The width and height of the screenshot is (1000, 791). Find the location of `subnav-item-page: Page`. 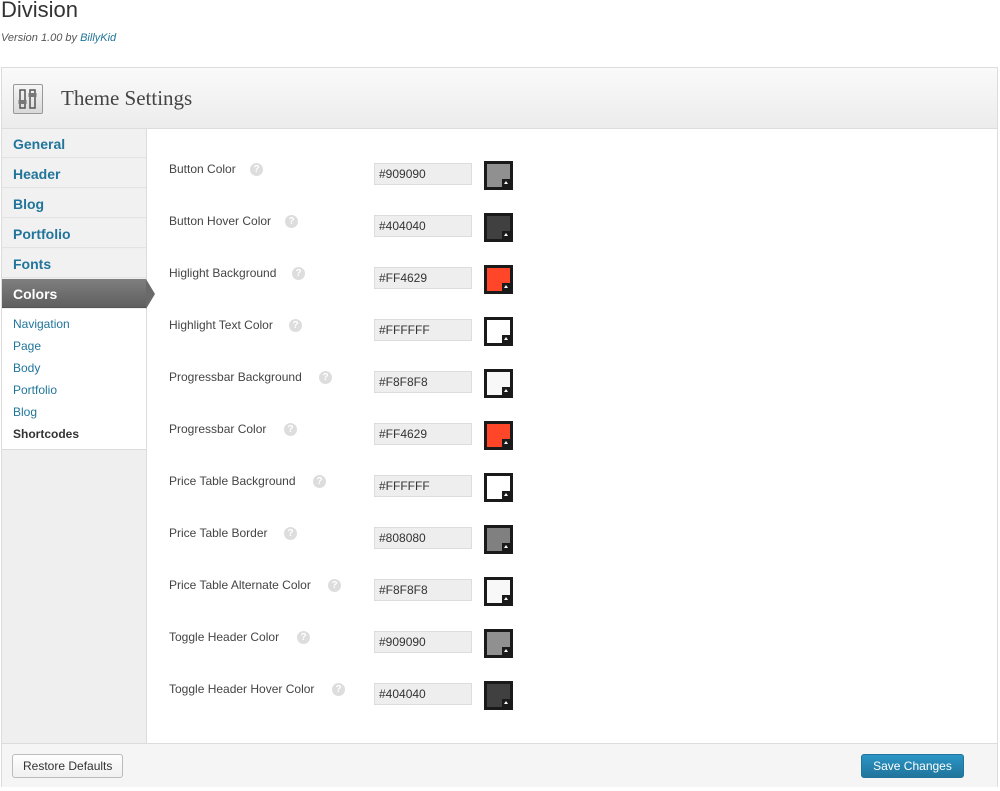

subnav-item-page: Page is located at coordinates (27, 346).